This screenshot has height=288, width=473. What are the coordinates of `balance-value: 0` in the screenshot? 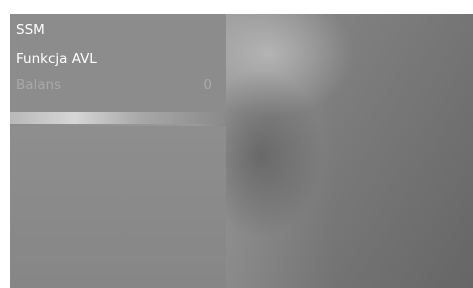 It's located at (207, 85).